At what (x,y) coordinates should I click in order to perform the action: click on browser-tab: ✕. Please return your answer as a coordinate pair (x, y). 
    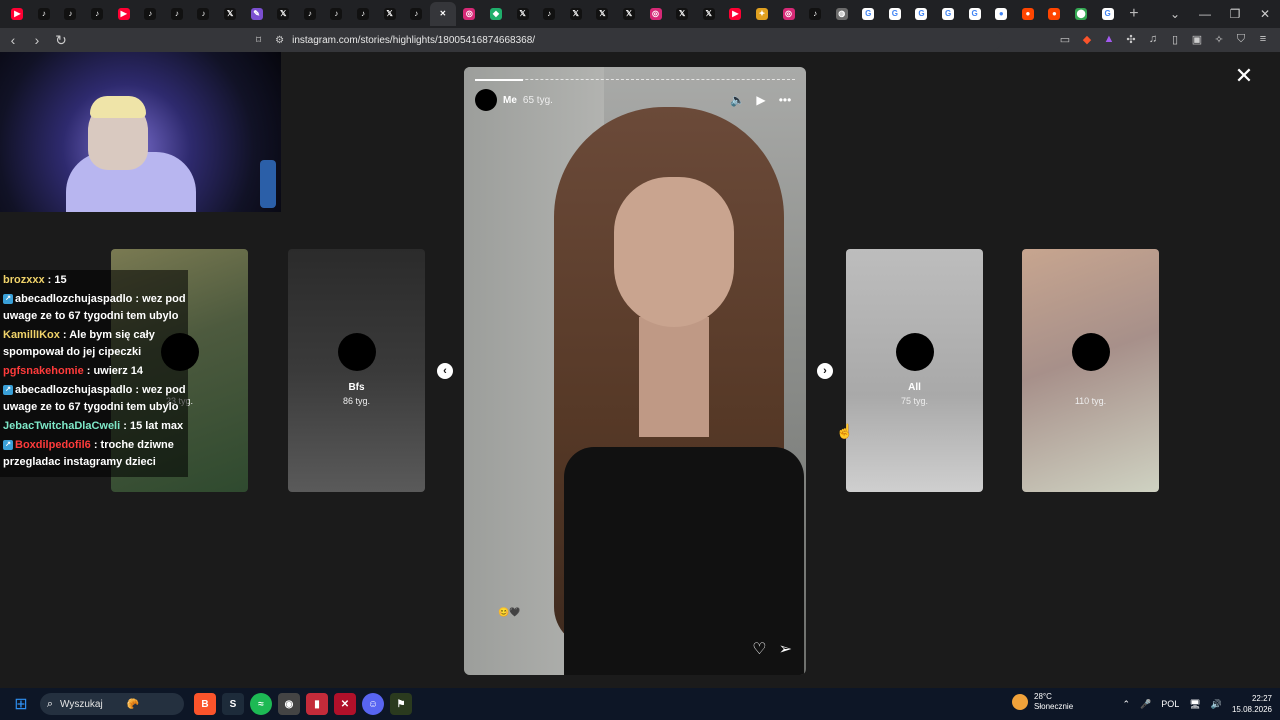
    Looking at the image, I should click on (443, 14).